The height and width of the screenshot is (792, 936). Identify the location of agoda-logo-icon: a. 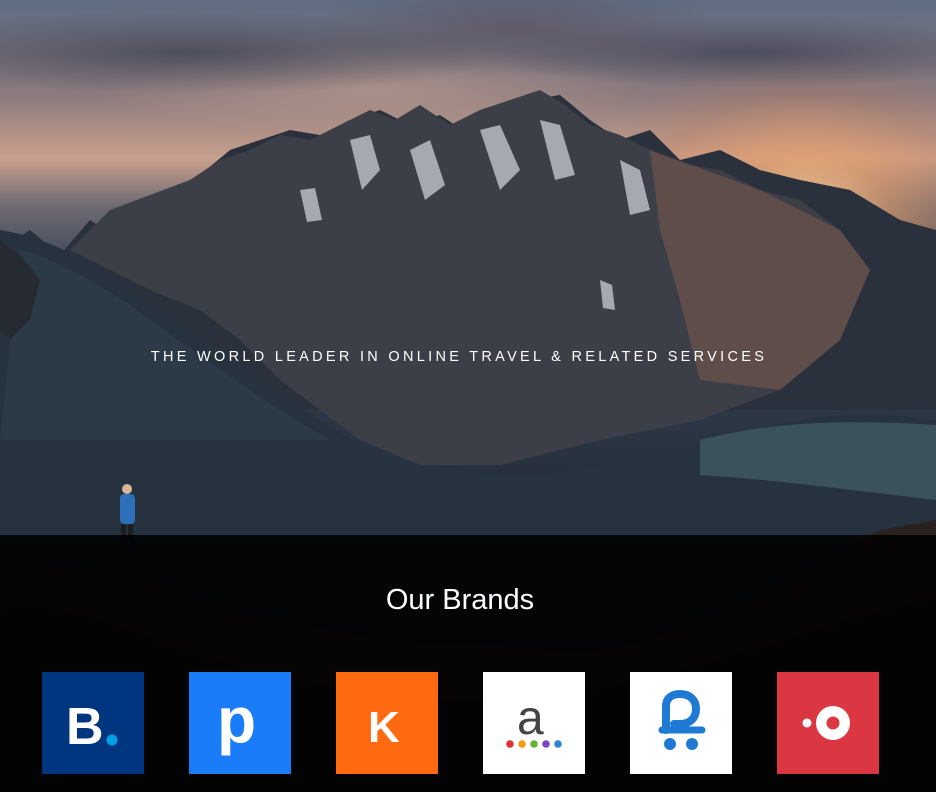
(534, 723).